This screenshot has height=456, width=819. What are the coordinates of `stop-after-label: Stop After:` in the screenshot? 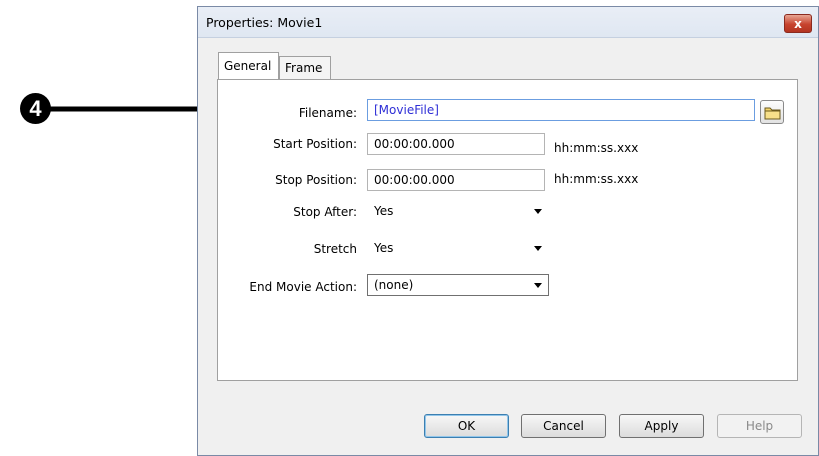 It's located at (325, 212).